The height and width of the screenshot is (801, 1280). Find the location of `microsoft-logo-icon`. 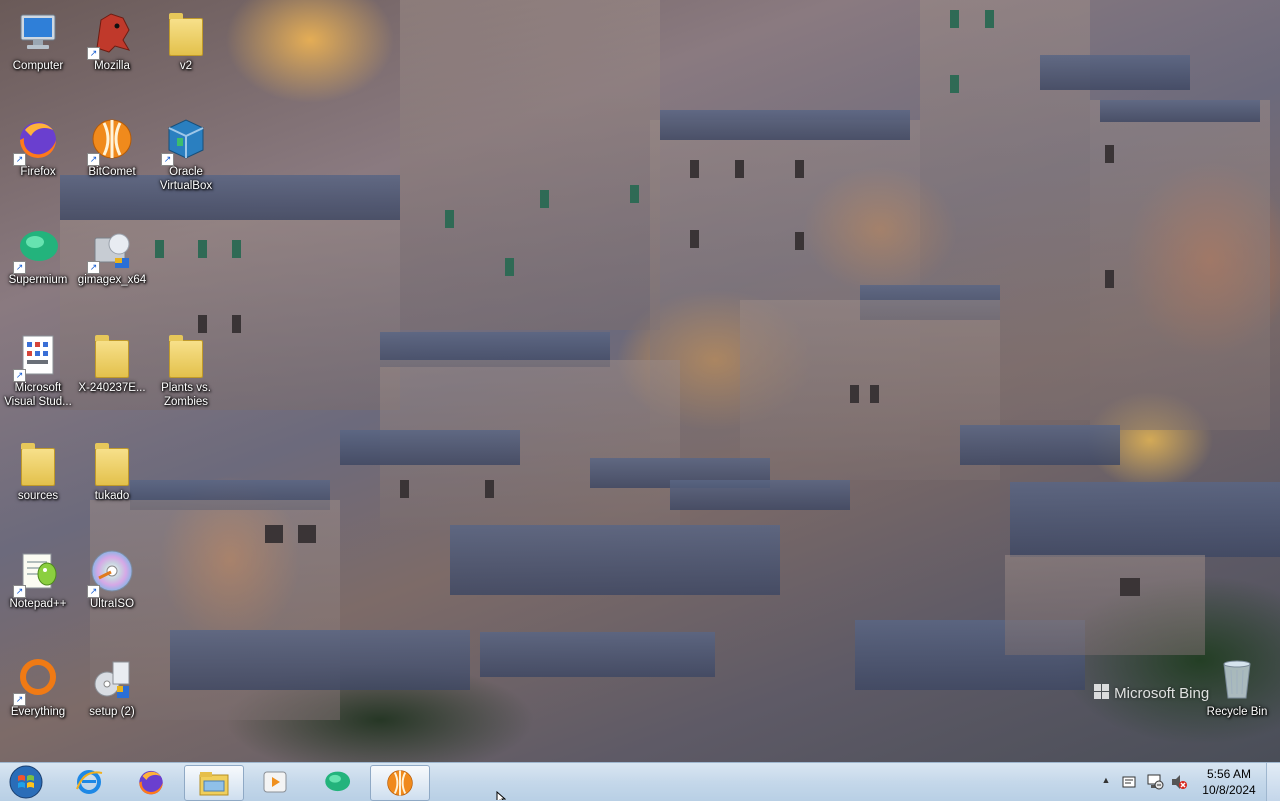

microsoft-logo-icon is located at coordinates (1102, 692).